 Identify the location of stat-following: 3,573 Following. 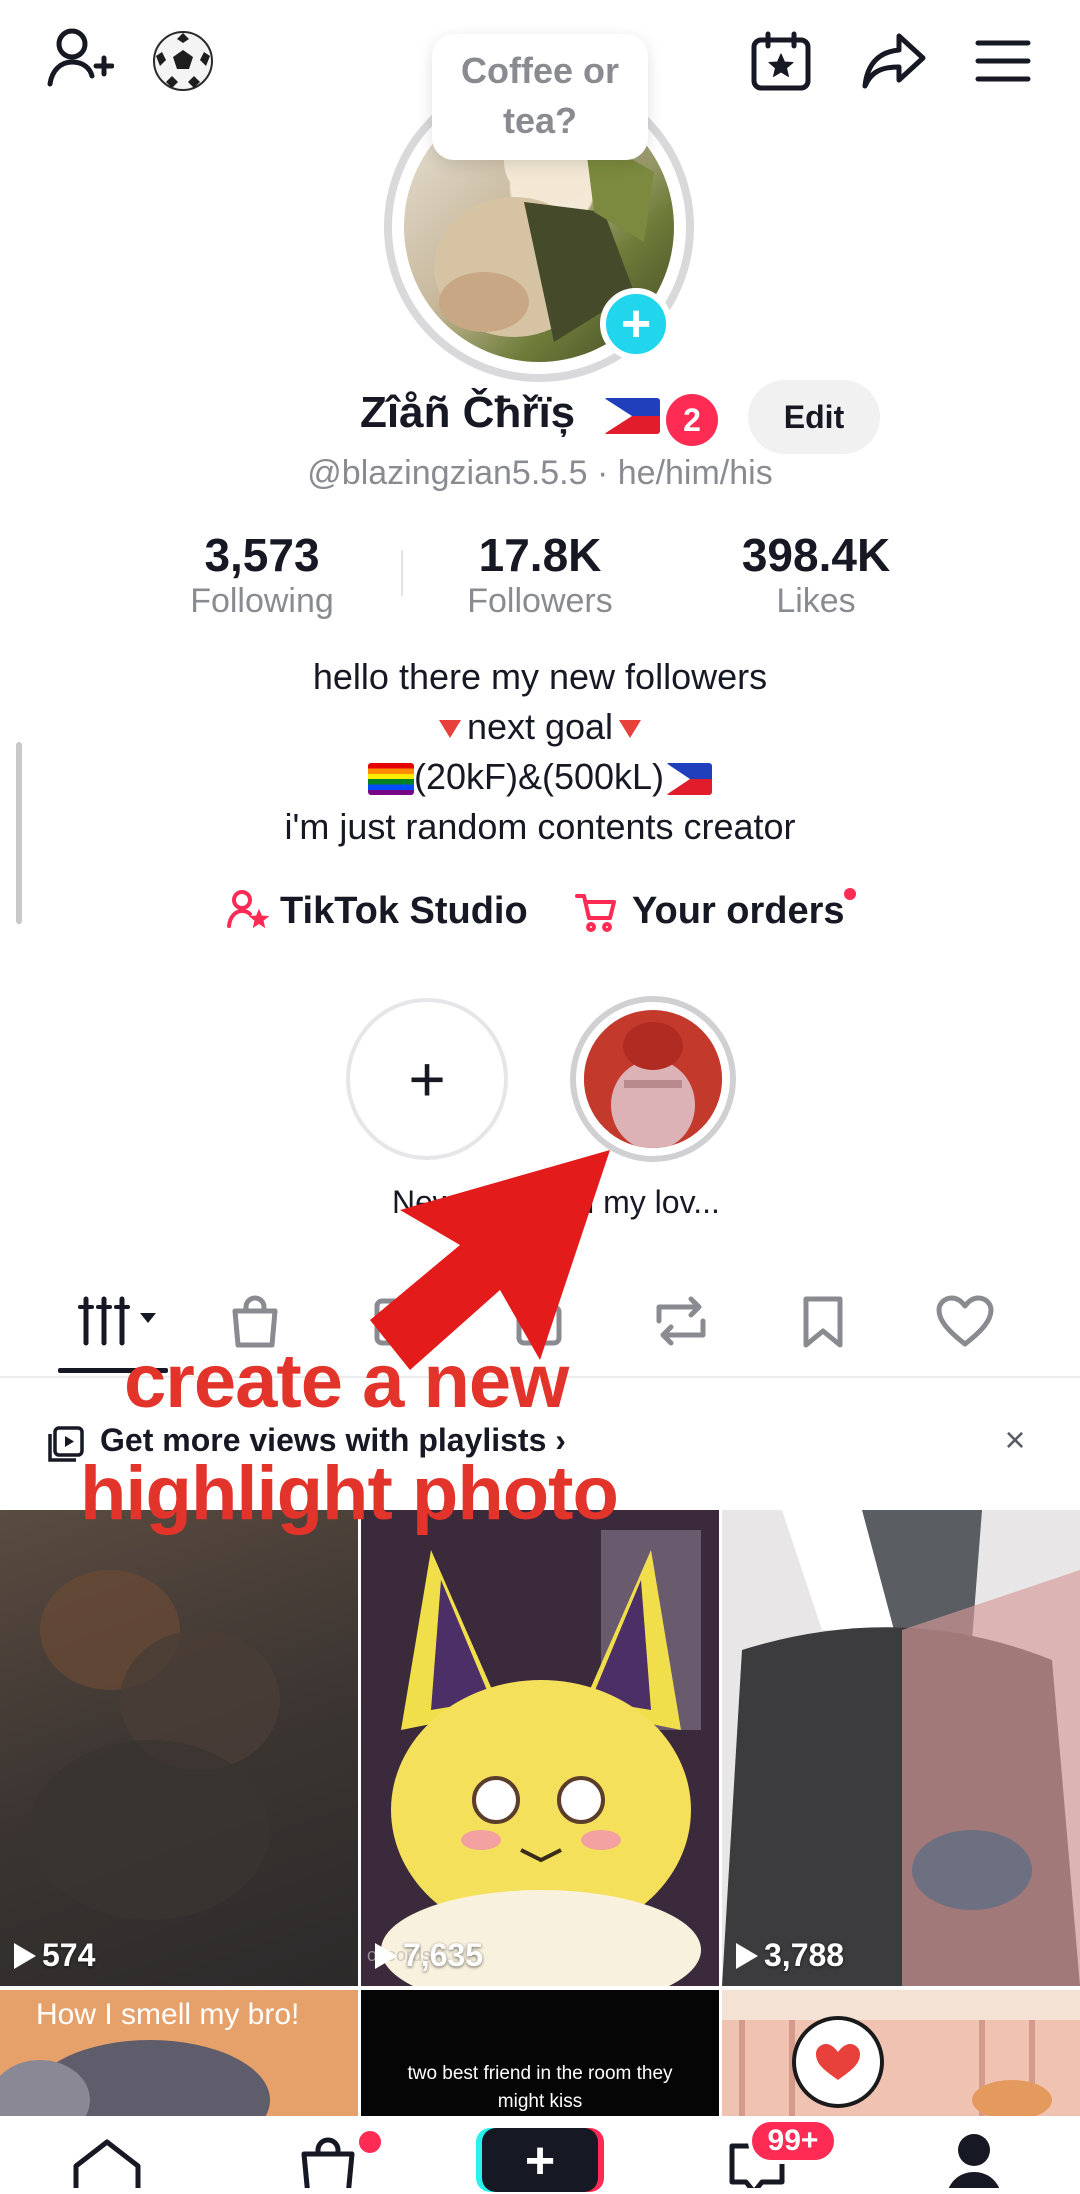
(262, 574).